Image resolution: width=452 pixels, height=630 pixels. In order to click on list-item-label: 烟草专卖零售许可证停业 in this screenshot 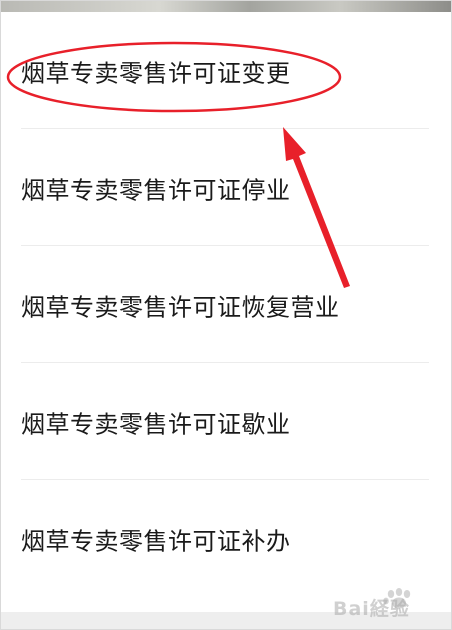, I will do `click(156, 190)`.